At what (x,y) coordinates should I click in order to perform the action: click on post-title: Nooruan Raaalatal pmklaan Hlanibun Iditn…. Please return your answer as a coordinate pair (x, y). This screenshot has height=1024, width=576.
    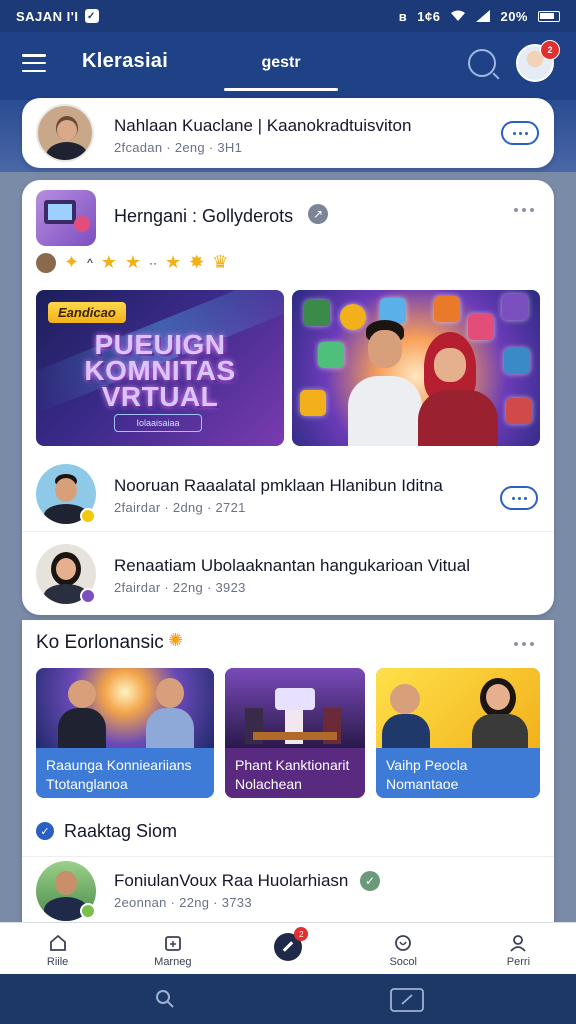
    Looking at the image, I should click on (278, 485).